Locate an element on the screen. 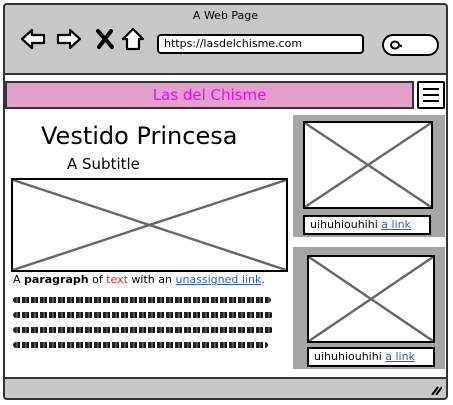  window-title: A Web Page is located at coordinates (225, 15).